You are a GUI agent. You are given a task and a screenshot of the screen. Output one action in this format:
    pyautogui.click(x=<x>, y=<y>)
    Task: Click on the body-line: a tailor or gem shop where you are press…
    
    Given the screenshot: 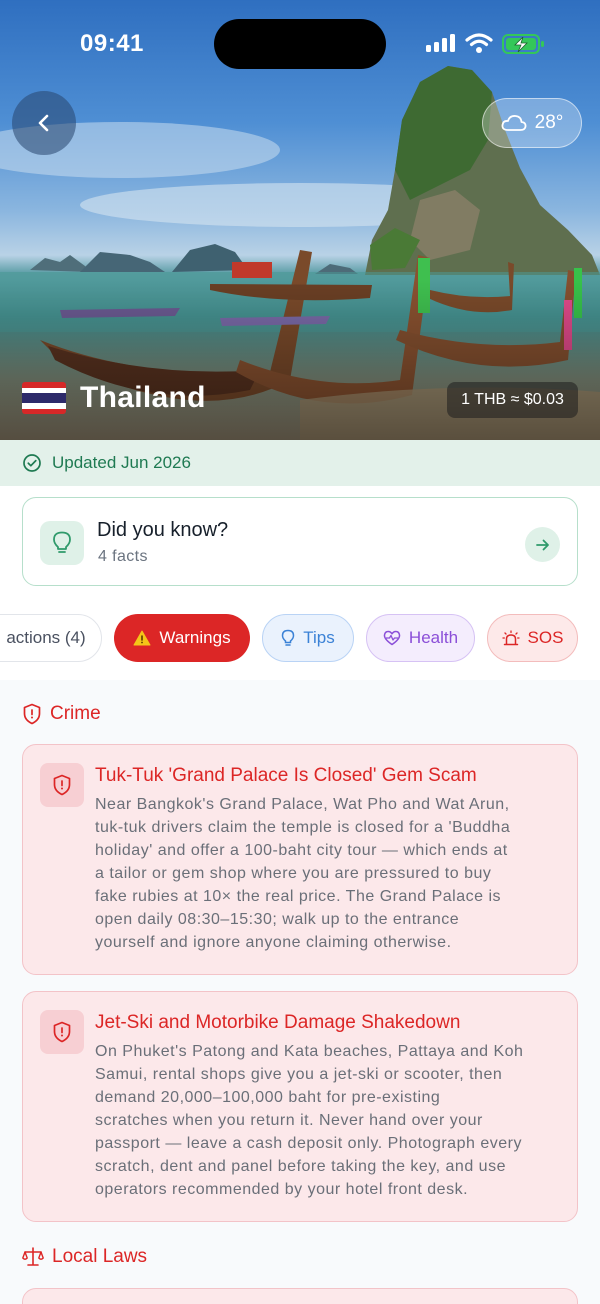 What is the action you would take?
    pyautogui.click(x=293, y=873)
    